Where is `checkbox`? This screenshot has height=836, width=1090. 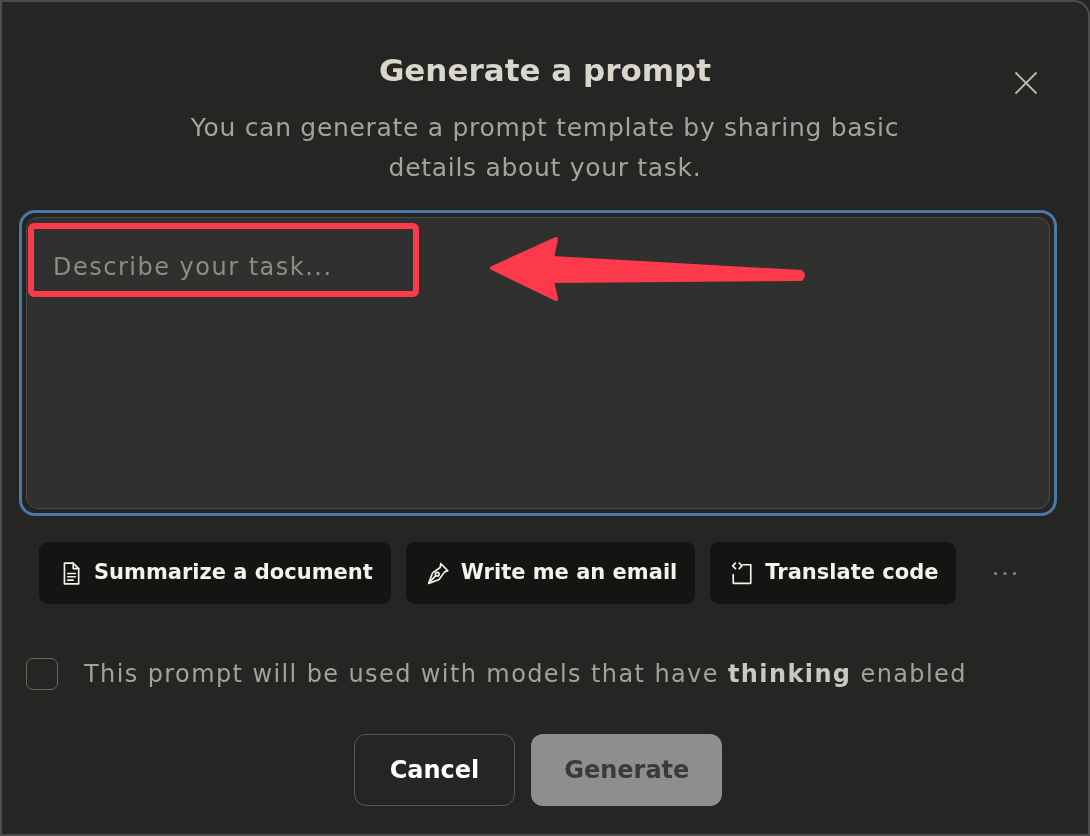 checkbox is located at coordinates (42, 674).